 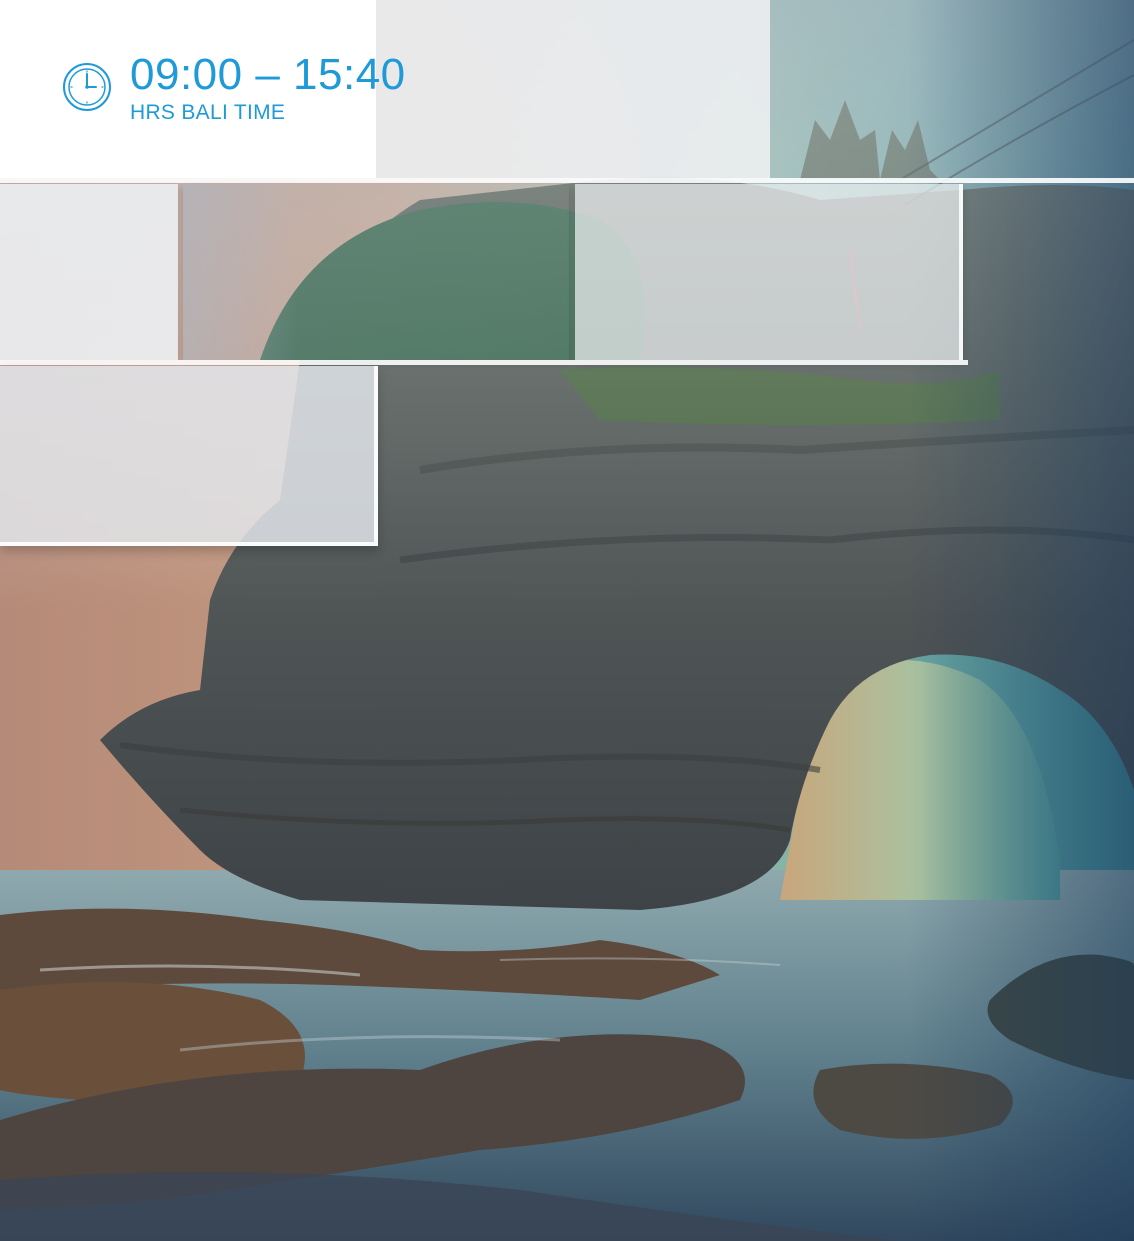 I want to click on photo-window-tile, so click(x=376, y=272).